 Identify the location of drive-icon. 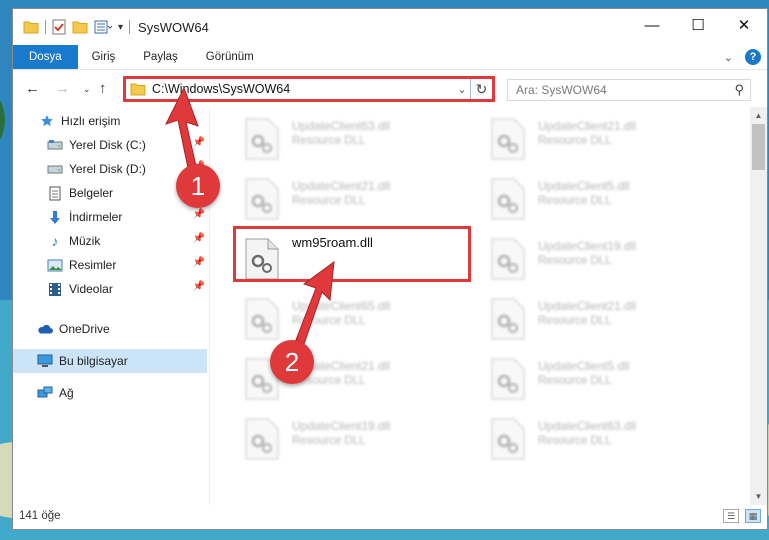
(55, 145).